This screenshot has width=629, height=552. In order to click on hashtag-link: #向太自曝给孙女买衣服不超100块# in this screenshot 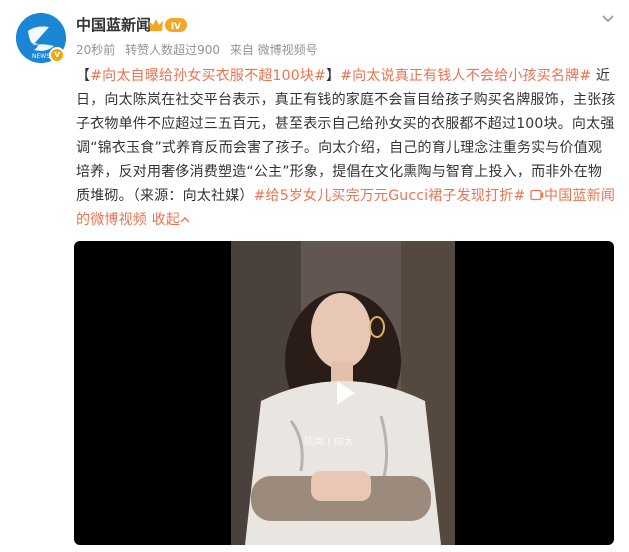, I will do `click(208, 76)`.